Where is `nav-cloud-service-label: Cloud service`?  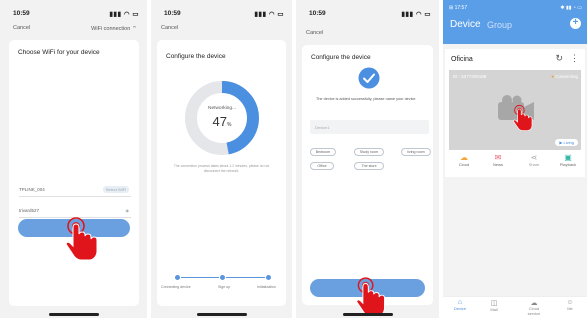 nav-cloud-service-label: Cloud service is located at coordinates (534, 311).